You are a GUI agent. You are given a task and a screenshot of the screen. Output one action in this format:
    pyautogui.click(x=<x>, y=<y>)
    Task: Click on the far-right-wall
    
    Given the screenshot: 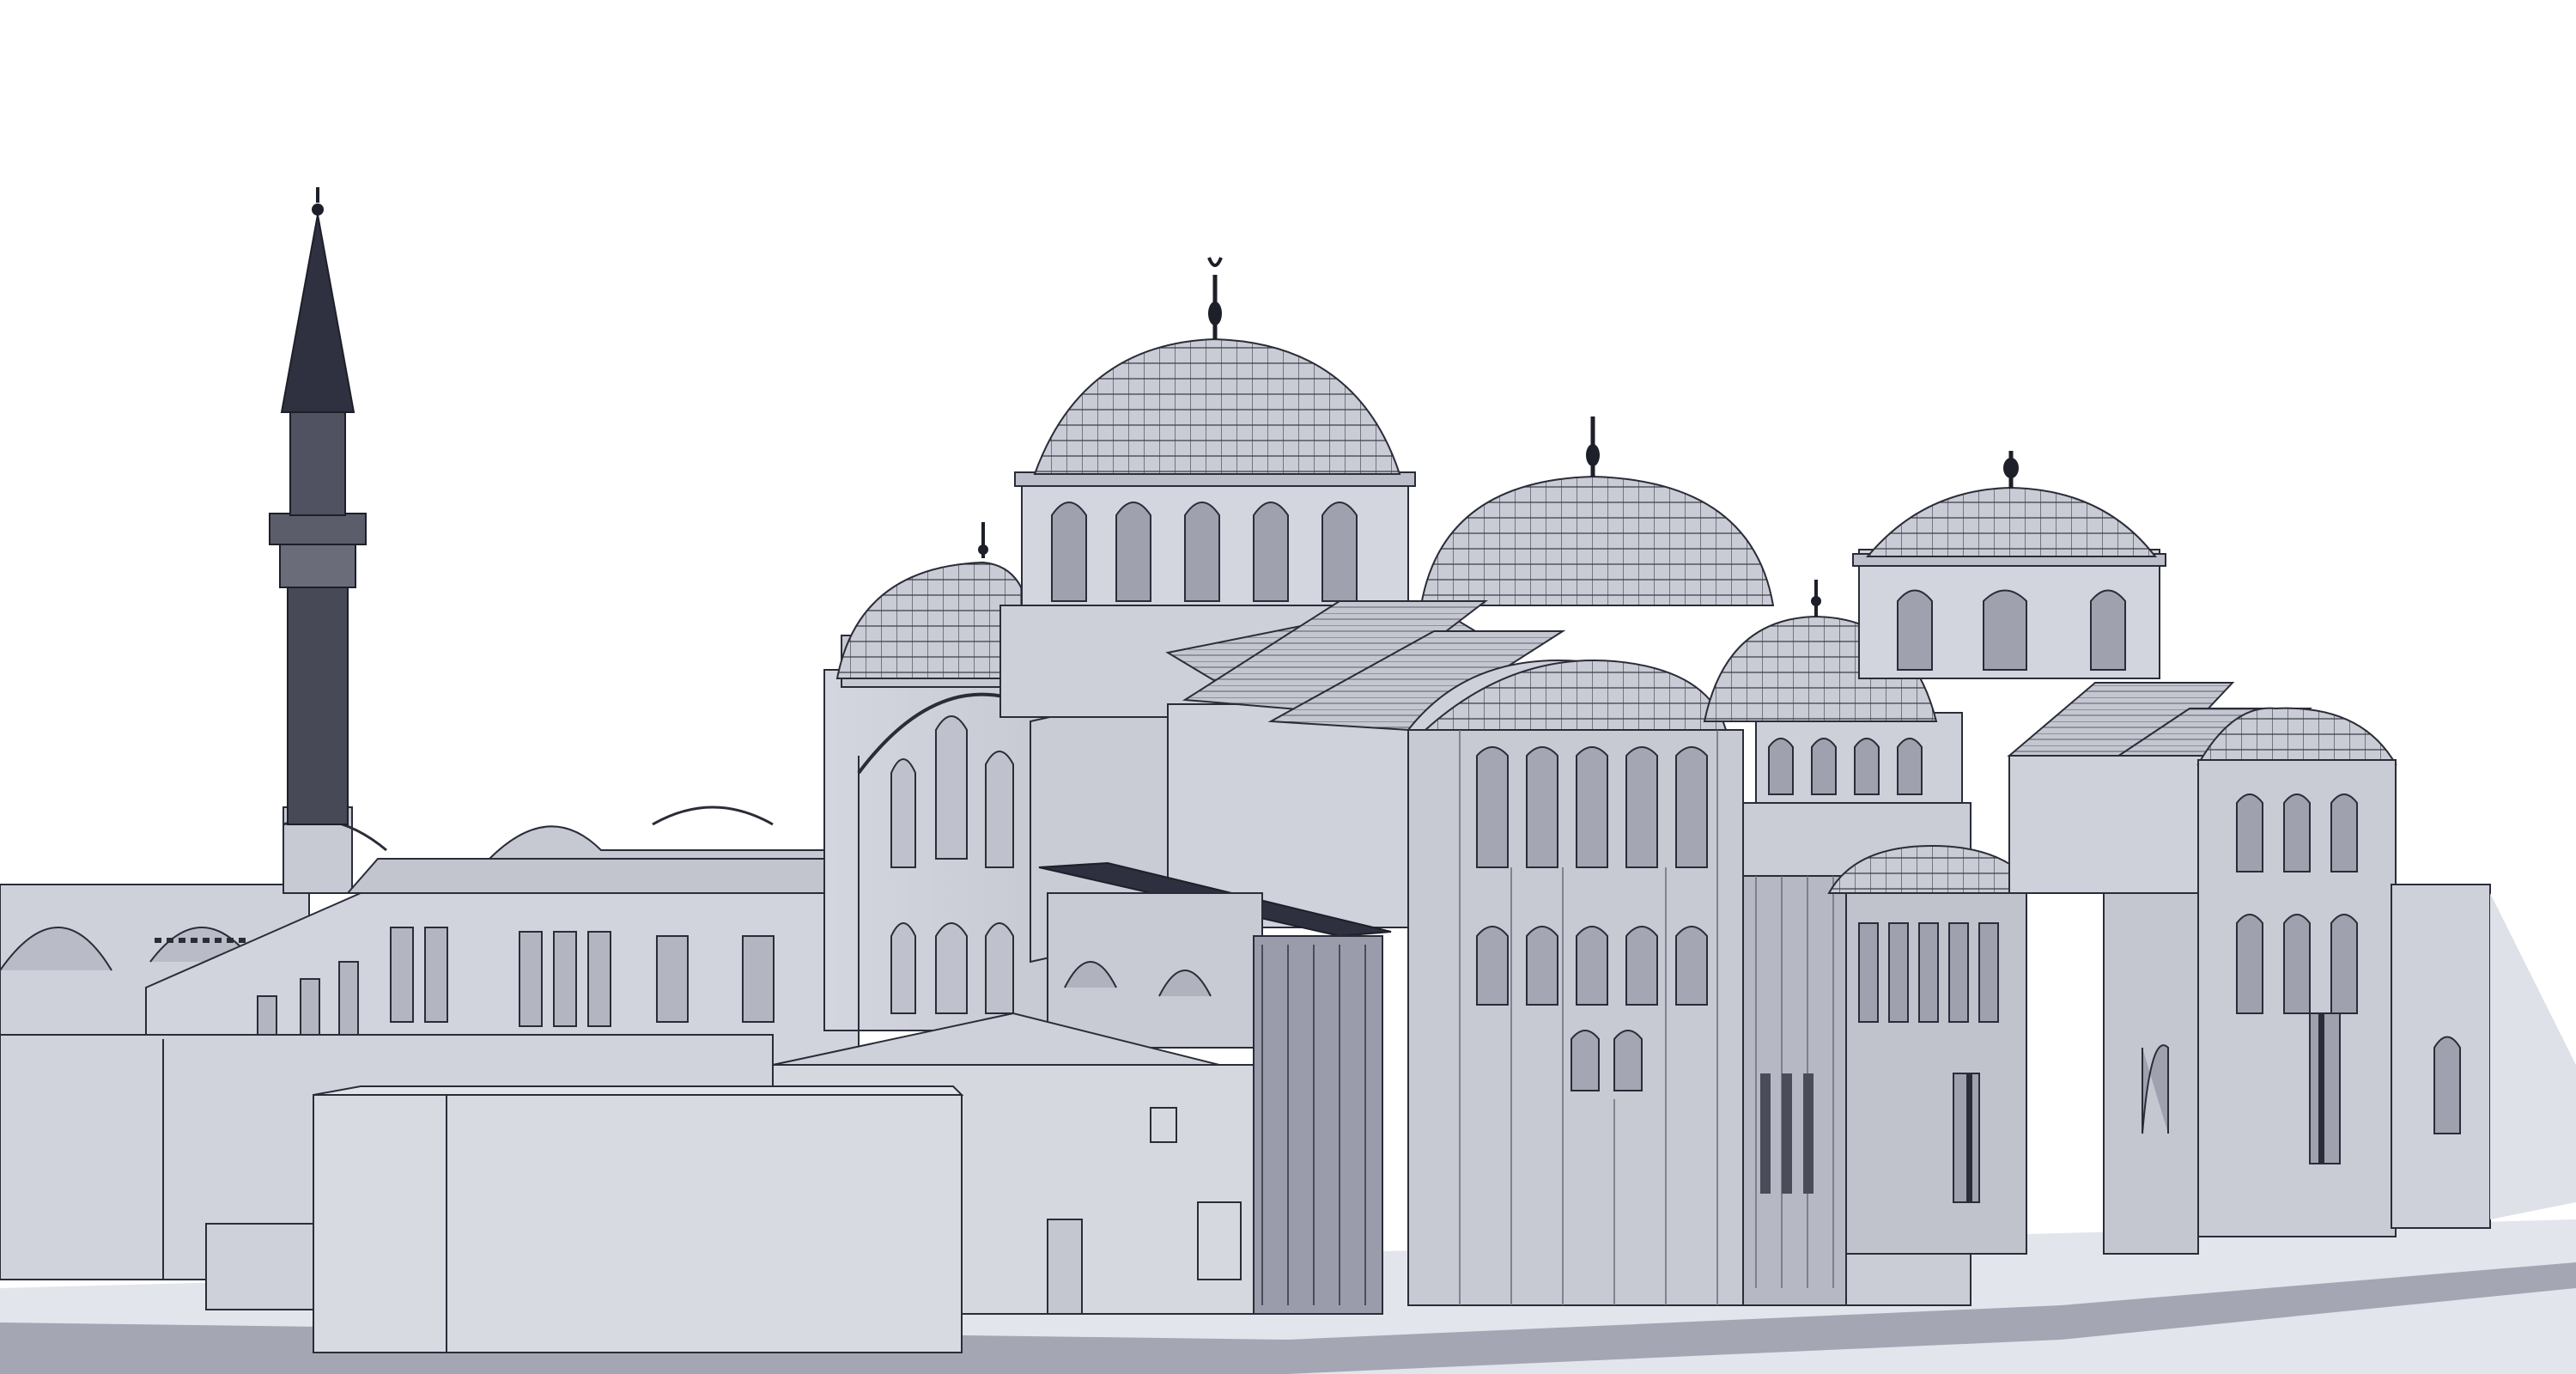 What is the action you would take?
    pyautogui.click(x=2484, y=1056)
    